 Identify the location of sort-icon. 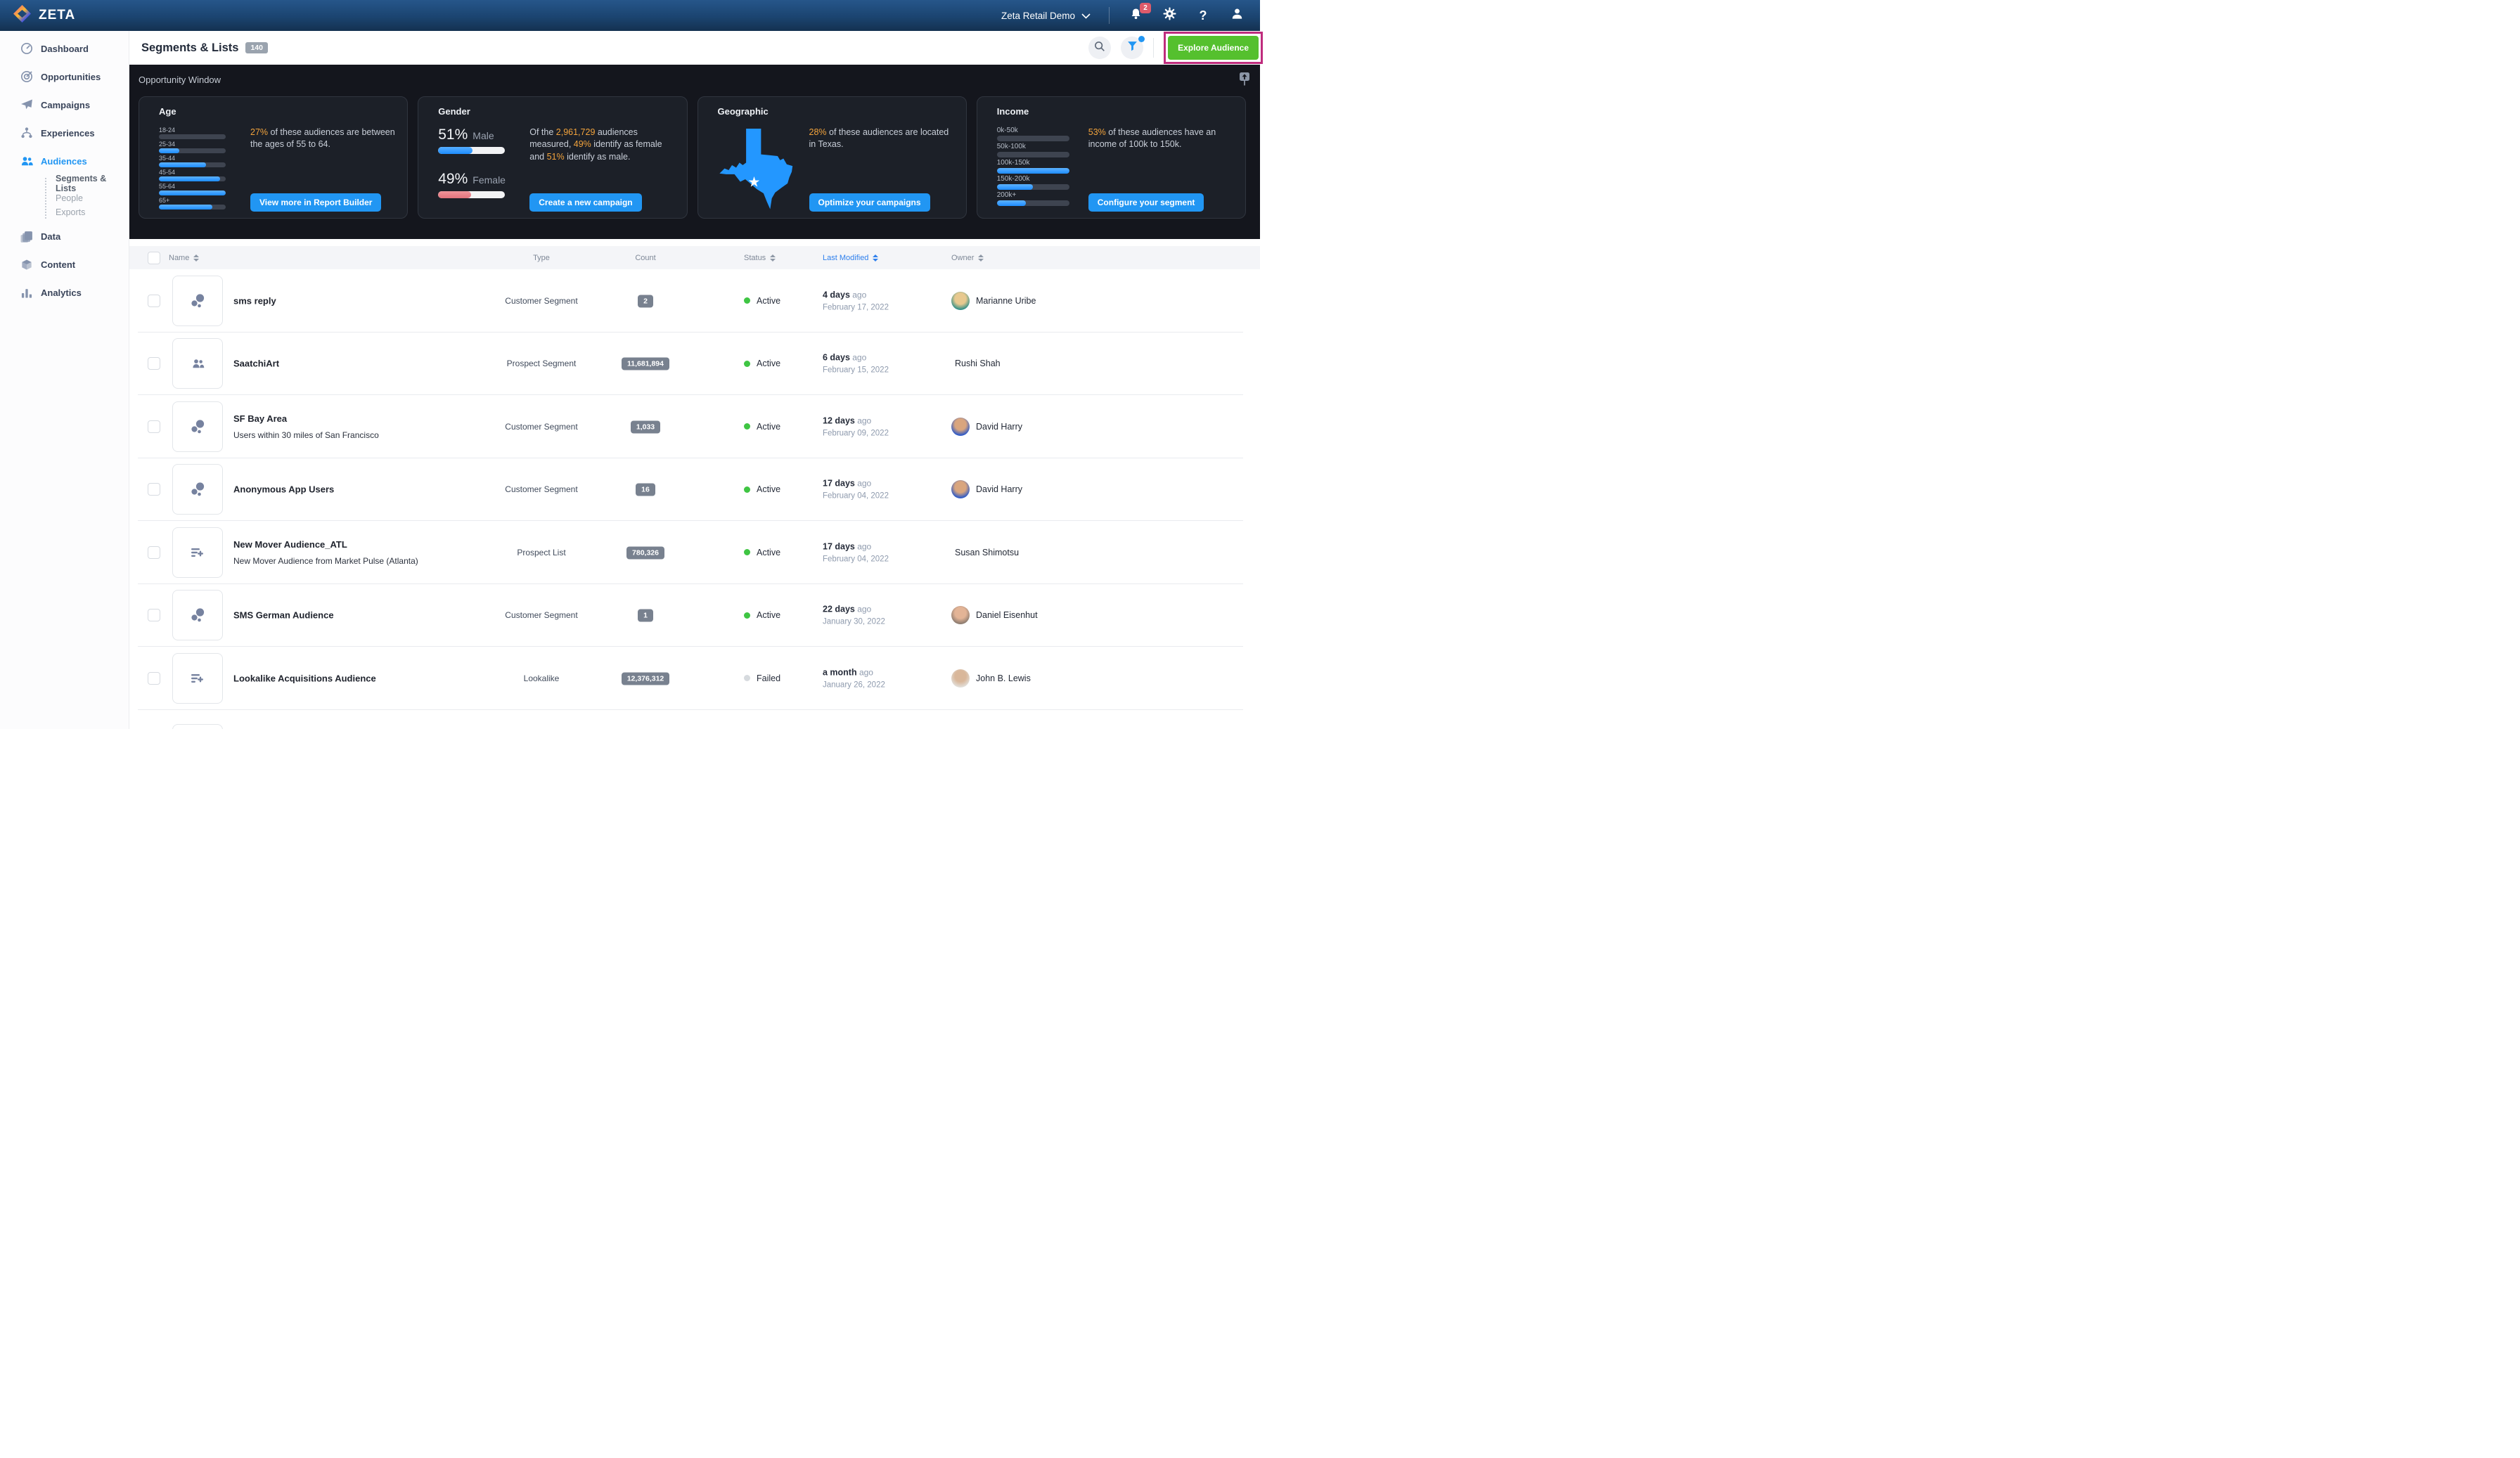
(876, 258).